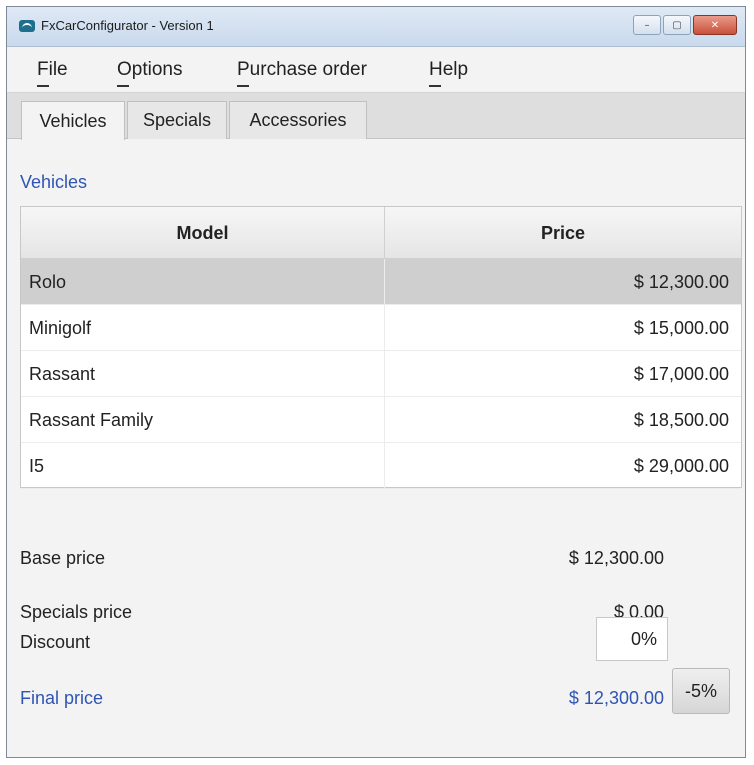 The width and height of the screenshot is (754, 765). What do you see at coordinates (127, 25) in the screenshot?
I see `window-title: FxCarConfigurator - Version 1` at bounding box center [127, 25].